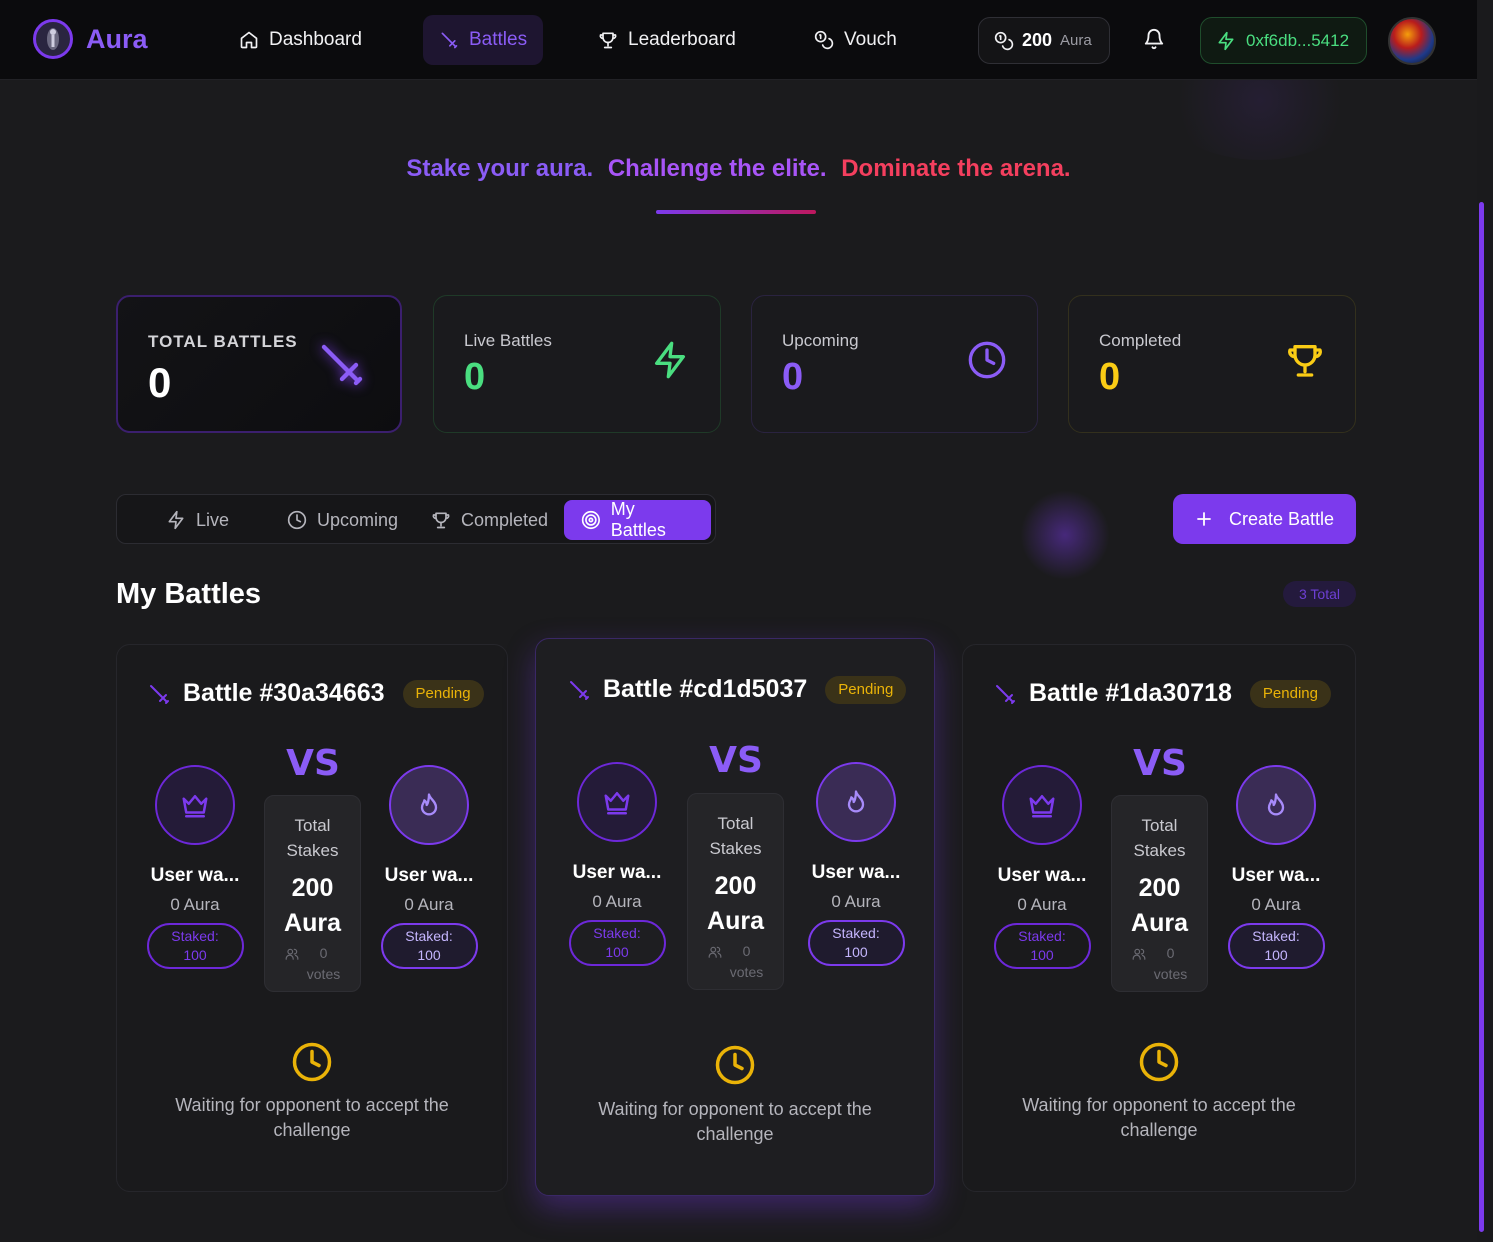 Image resolution: width=1493 pixels, height=1242 pixels. What do you see at coordinates (213, 519) in the screenshot?
I see `tab-live-label: Live` at bounding box center [213, 519].